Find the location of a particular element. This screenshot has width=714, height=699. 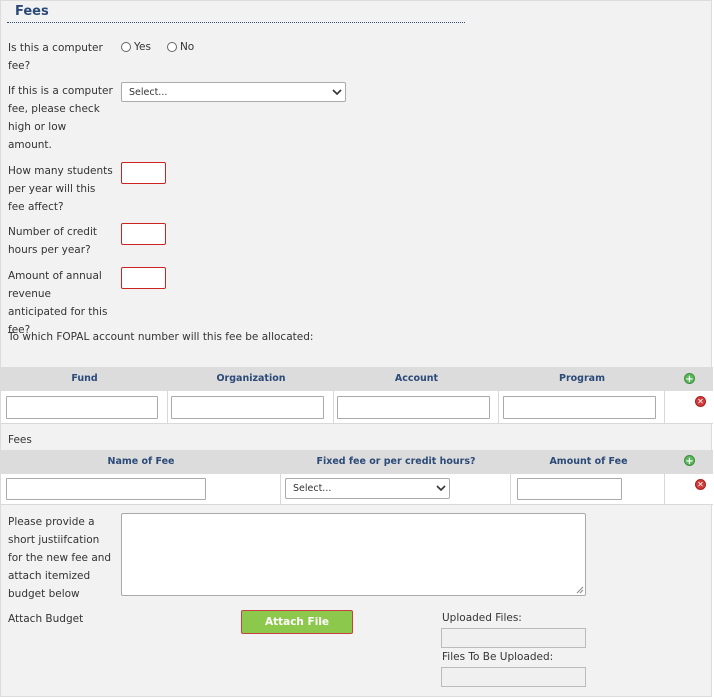

revenue-input is located at coordinates (143, 278).